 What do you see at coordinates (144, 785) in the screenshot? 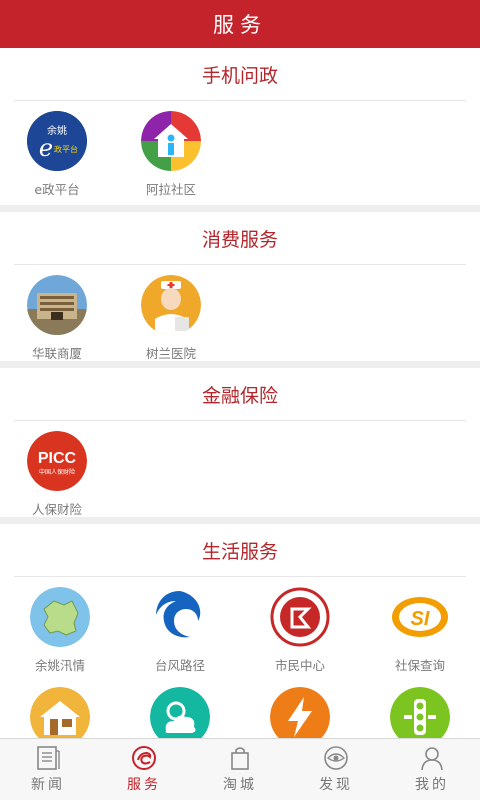
I see `nav-label: 服务` at bounding box center [144, 785].